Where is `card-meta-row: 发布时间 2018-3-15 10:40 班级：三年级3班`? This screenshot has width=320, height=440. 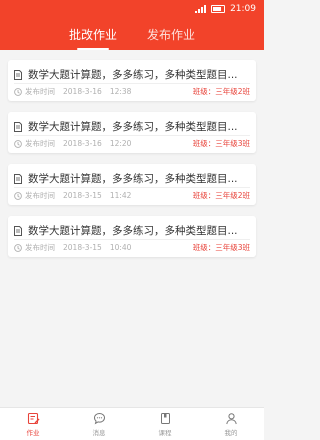 card-meta-row: 发布时间 2018-3-15 10:40 班级：三年级3班 is located at coordinates (132, 247).